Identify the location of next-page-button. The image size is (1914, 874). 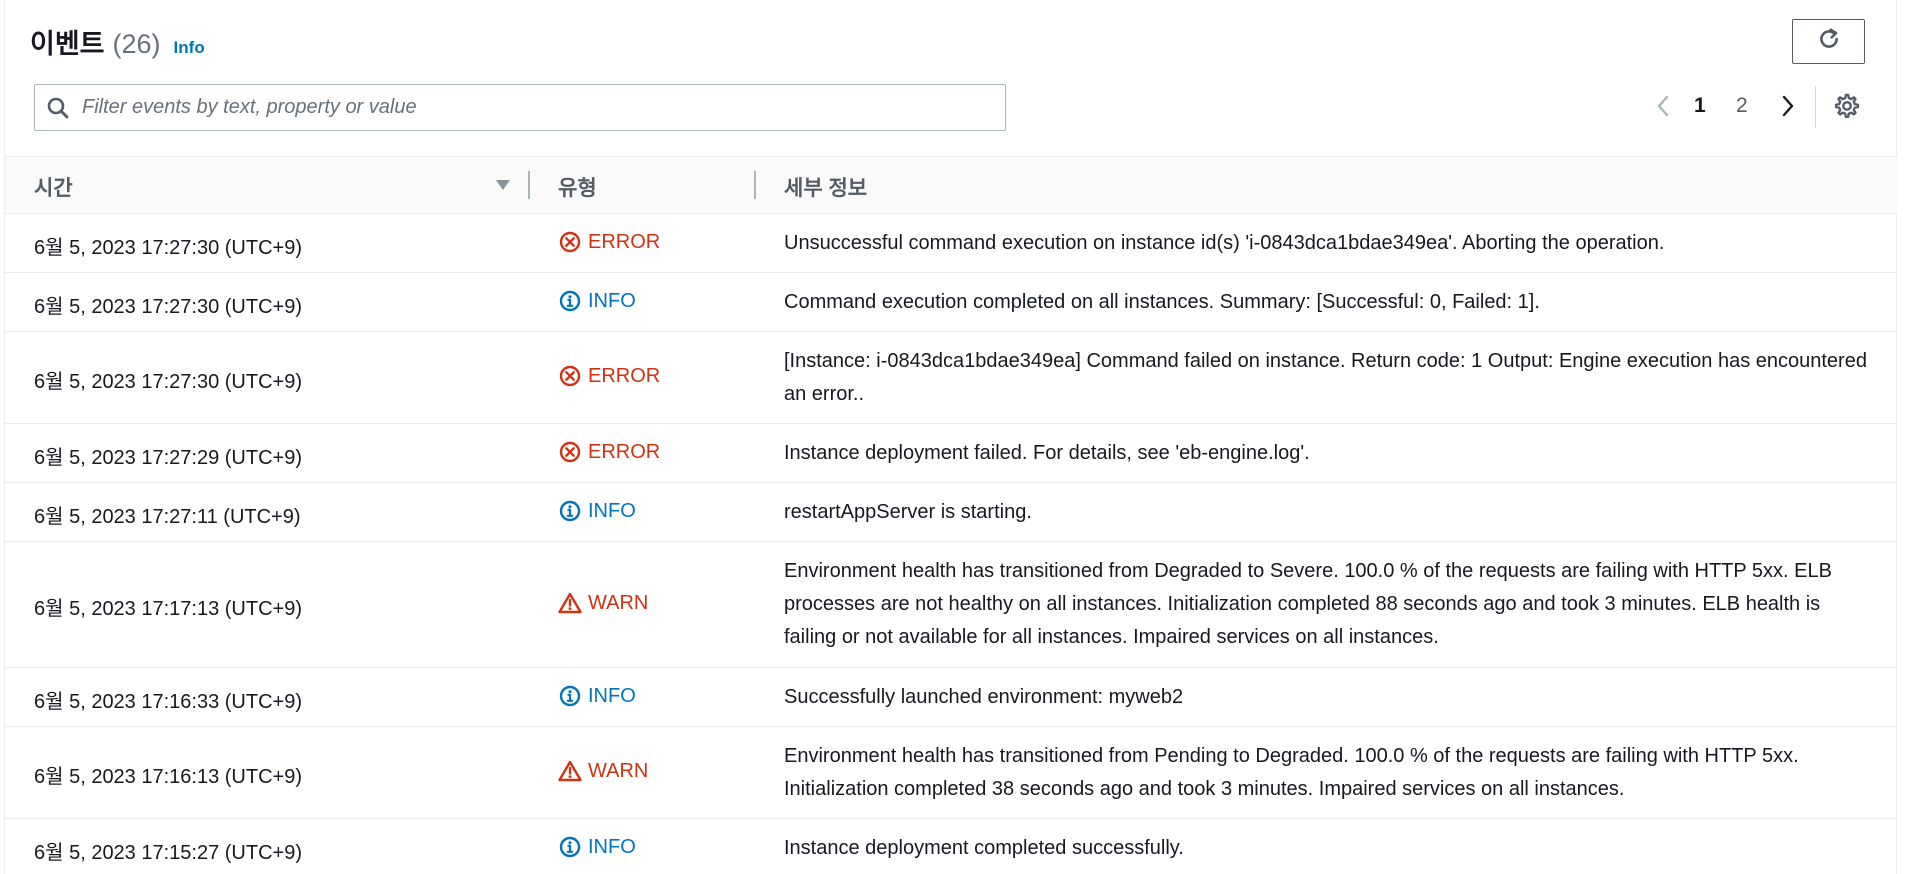
(1788, 108).